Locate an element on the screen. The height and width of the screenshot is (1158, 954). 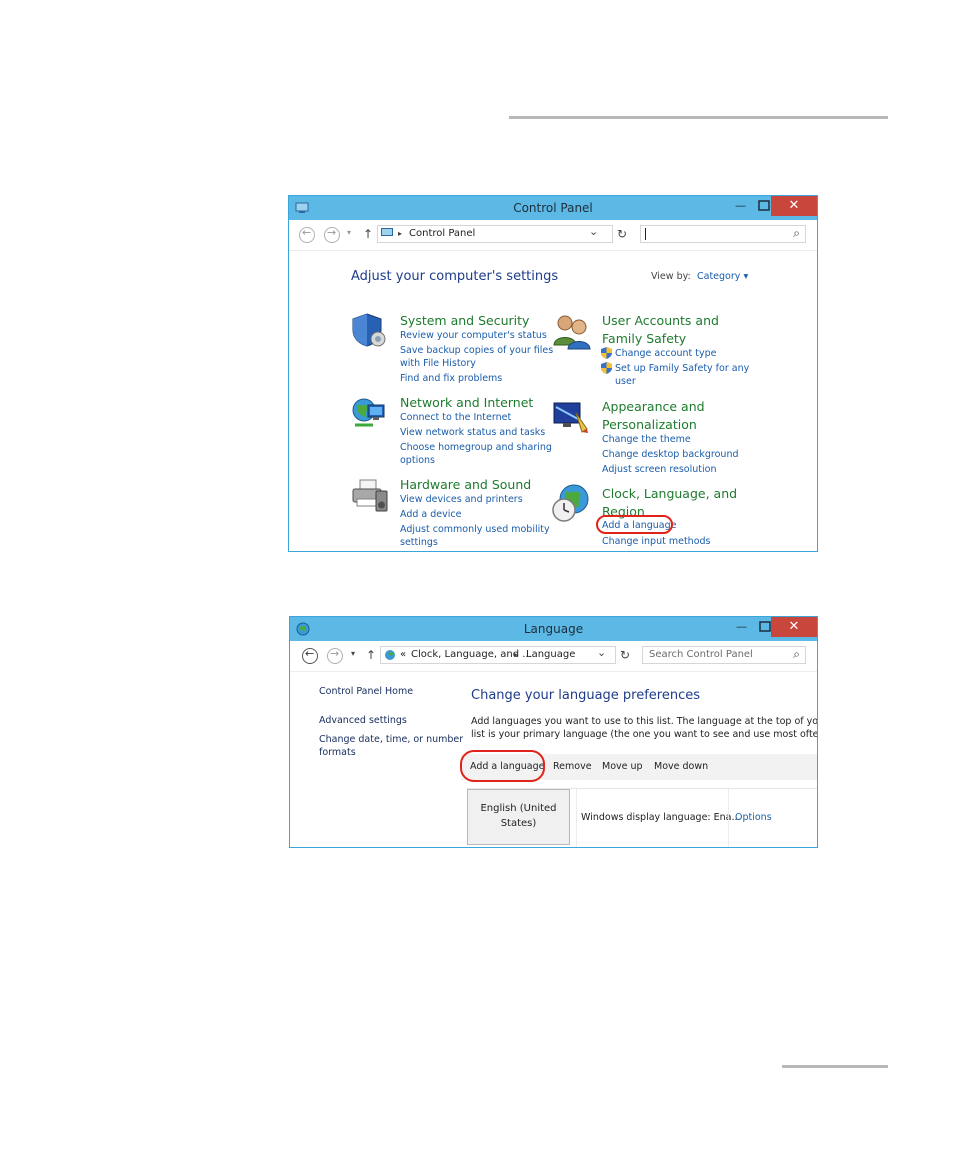
link-change-input-methods: Change input methods is located at coordinates (656, 541).